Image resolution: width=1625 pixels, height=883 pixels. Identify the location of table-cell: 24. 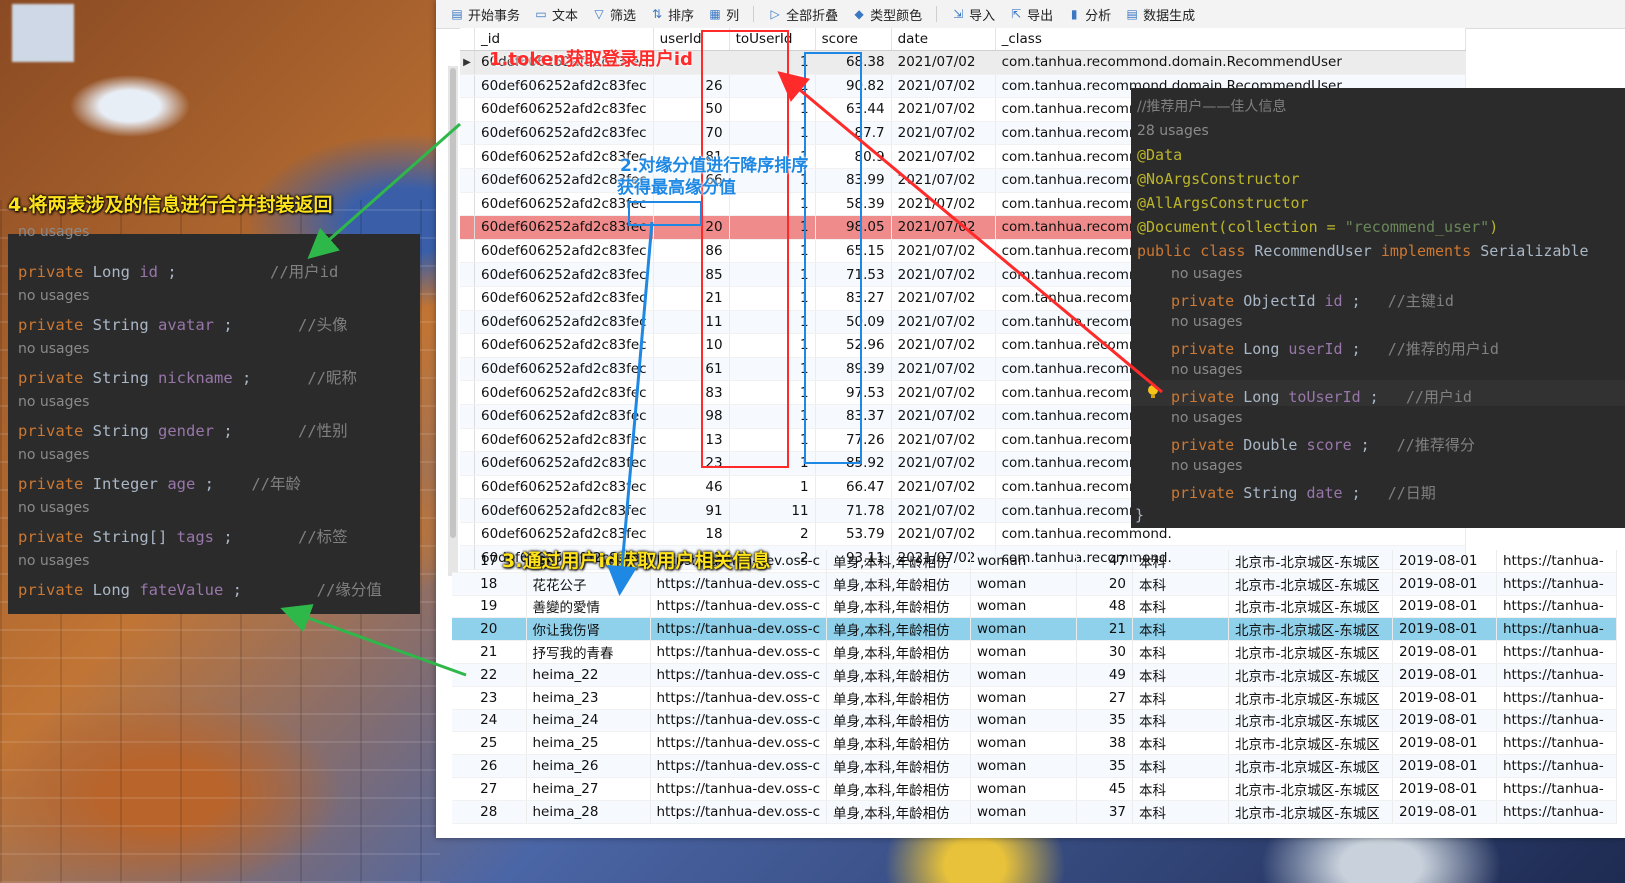
(489, 721).